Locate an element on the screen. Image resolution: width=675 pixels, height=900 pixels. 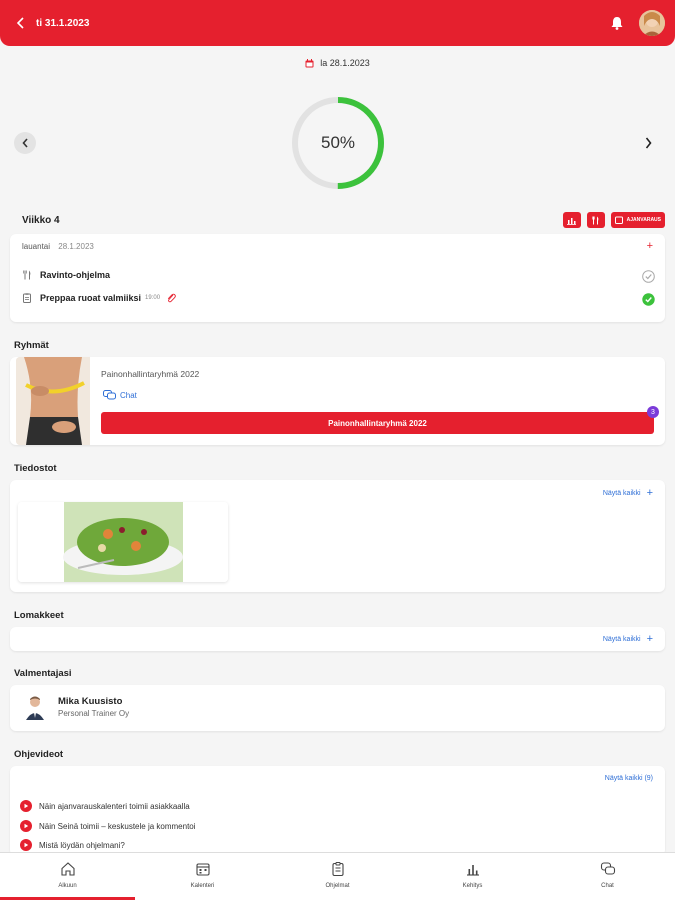
nav-progress: Kehitys is located at coordinates (472, 876).